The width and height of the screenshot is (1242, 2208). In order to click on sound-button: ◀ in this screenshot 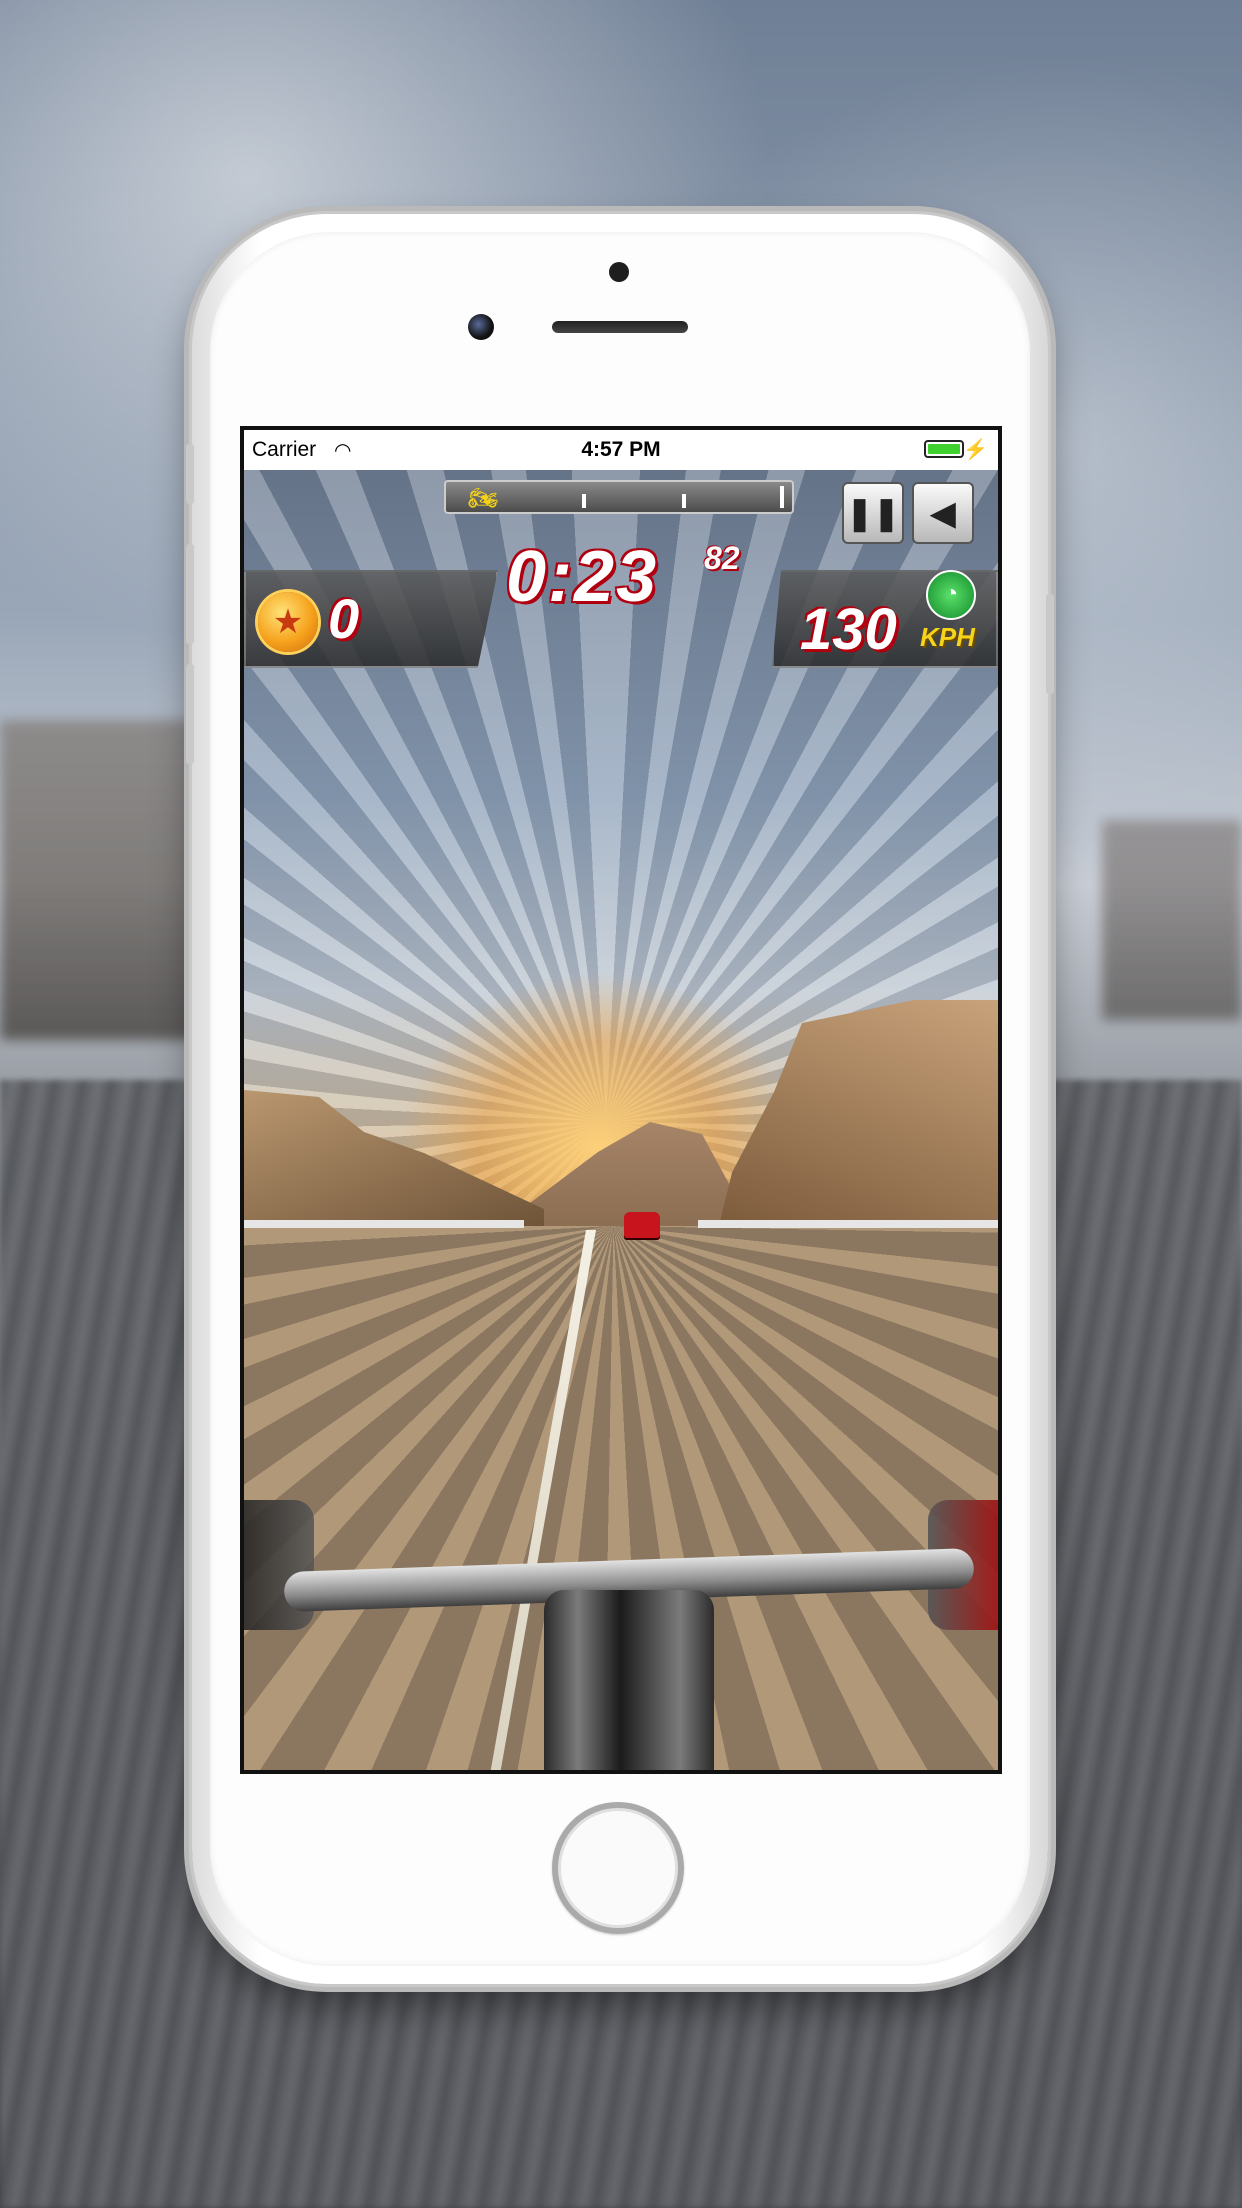, I will do `click(943, 513)`.